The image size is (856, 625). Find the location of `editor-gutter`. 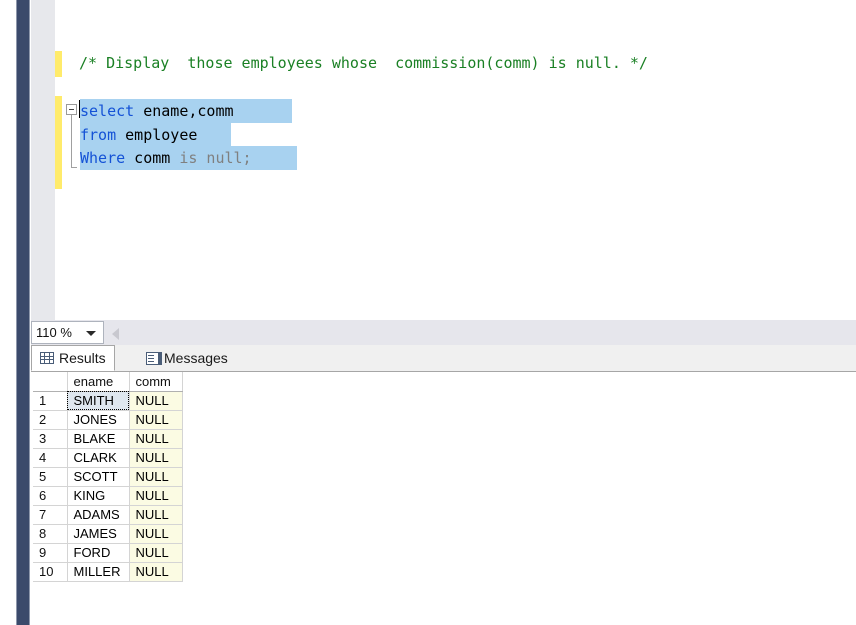

editor-gutter is located at coordinates (43, 160).